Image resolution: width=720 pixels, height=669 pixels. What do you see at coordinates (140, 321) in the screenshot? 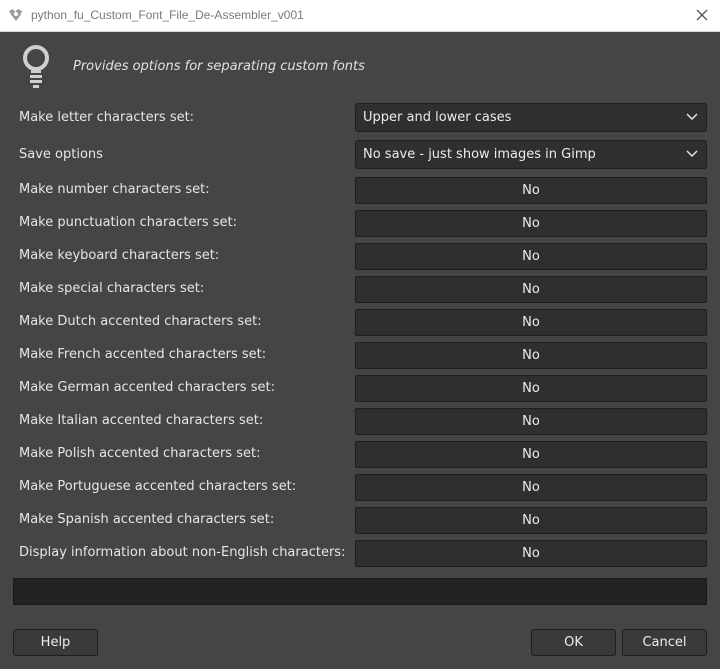
I see `dutch-set-label: Make Dutch accented characters set:` at bounding box center [140, 321].